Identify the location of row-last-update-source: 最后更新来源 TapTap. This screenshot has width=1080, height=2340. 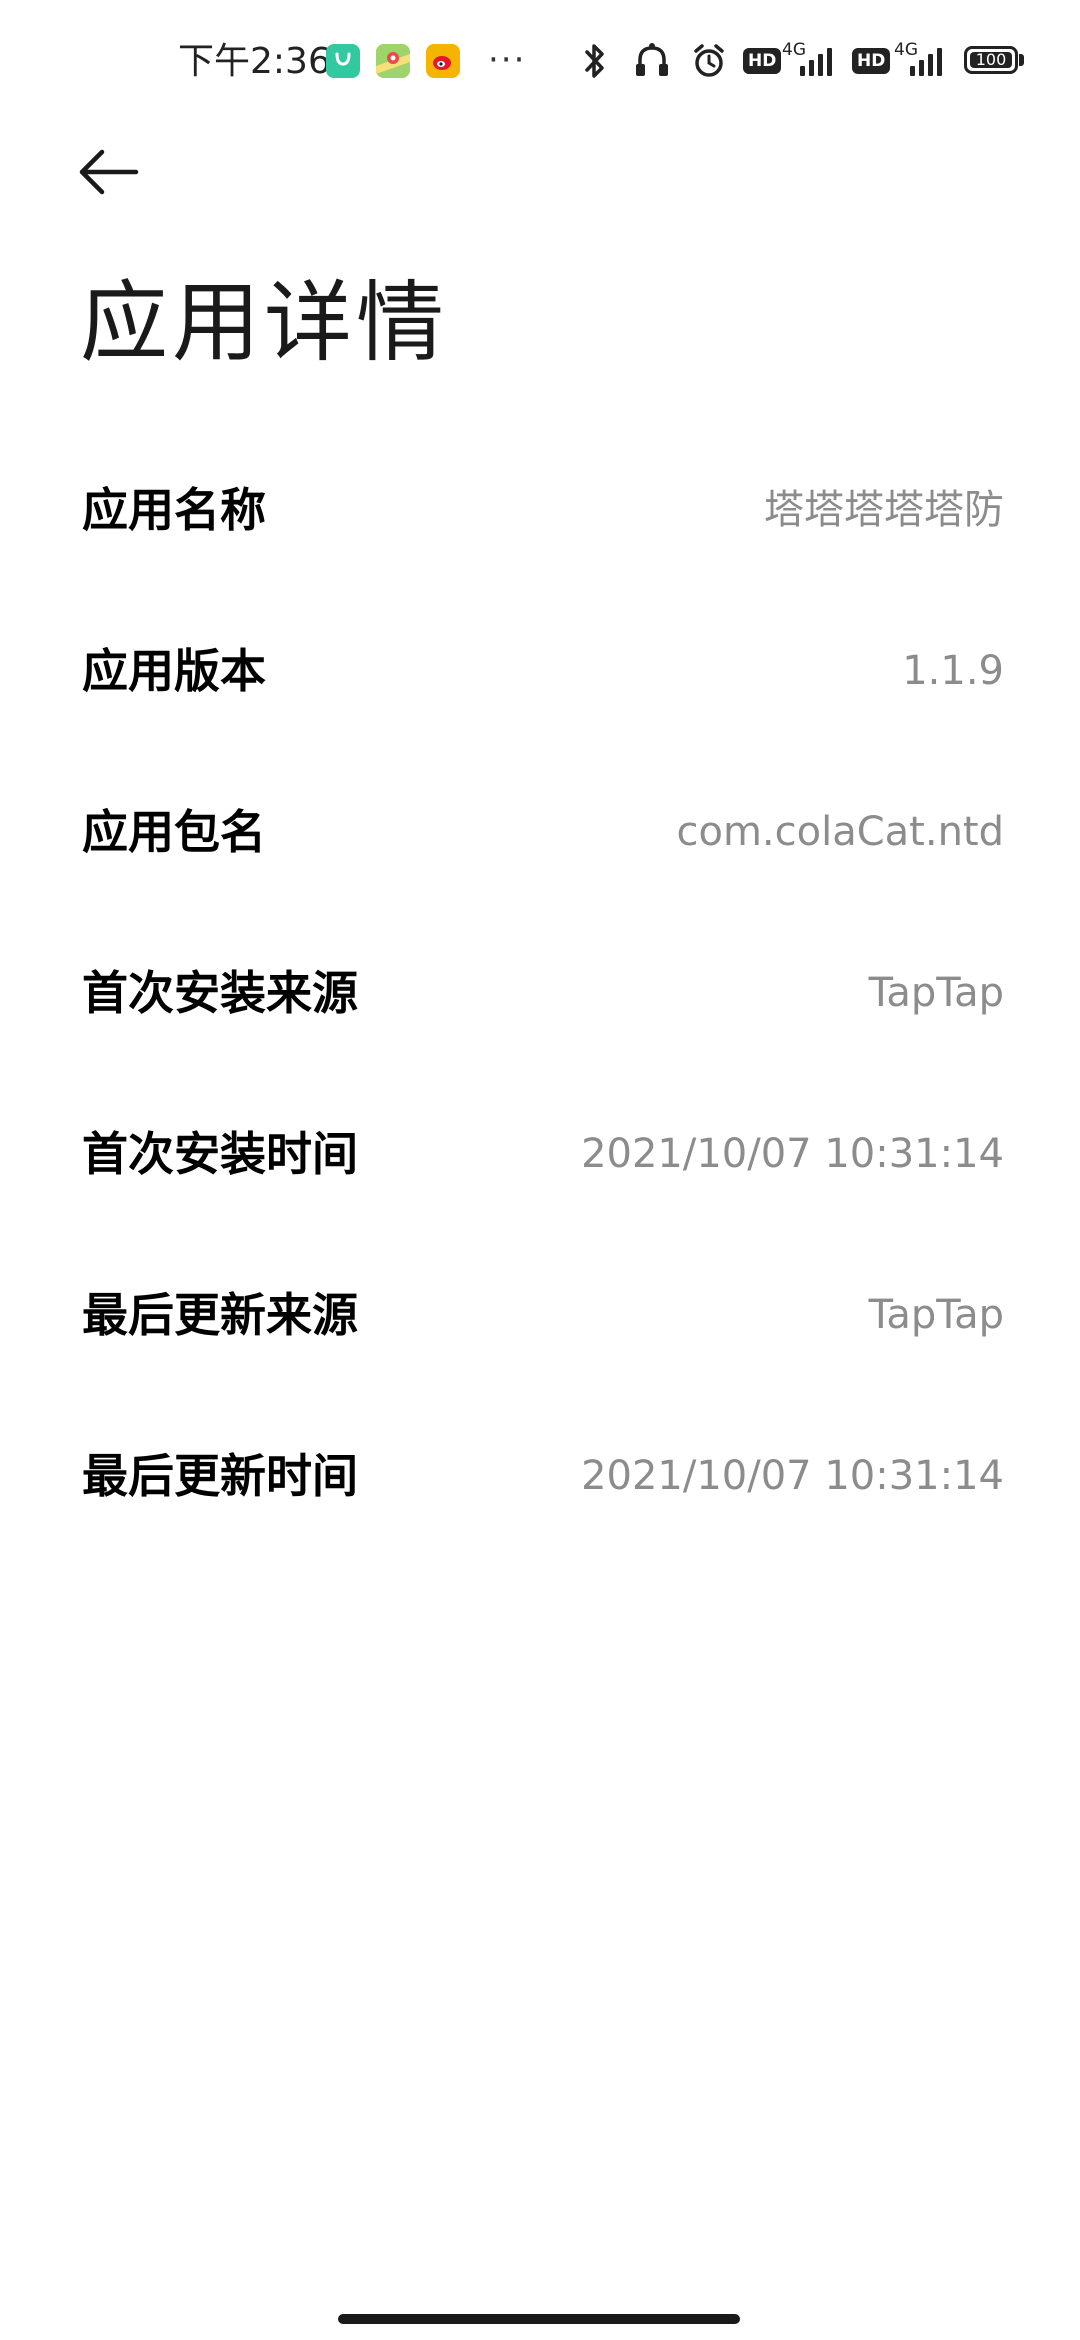
(540, 1335).